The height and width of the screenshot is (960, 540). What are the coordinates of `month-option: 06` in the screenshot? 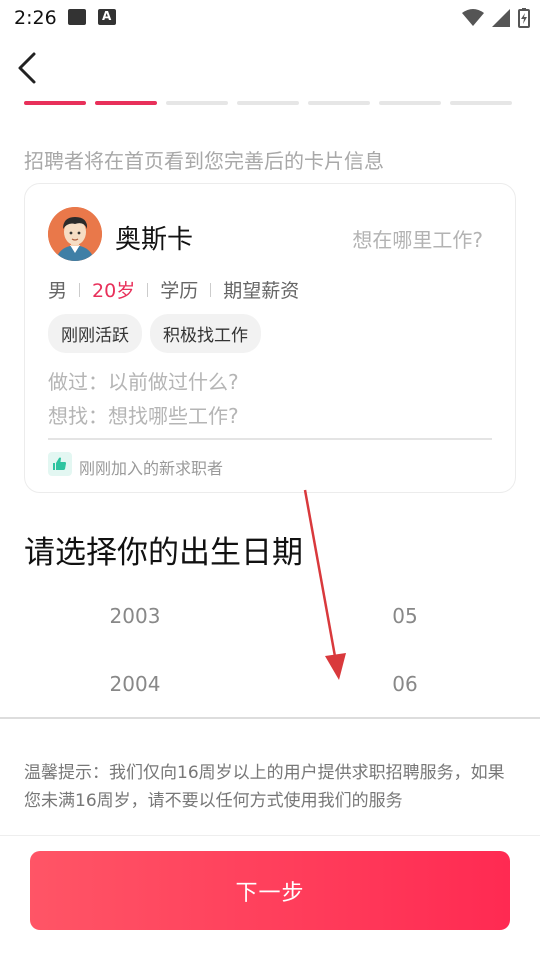 It's located at (405, 684).